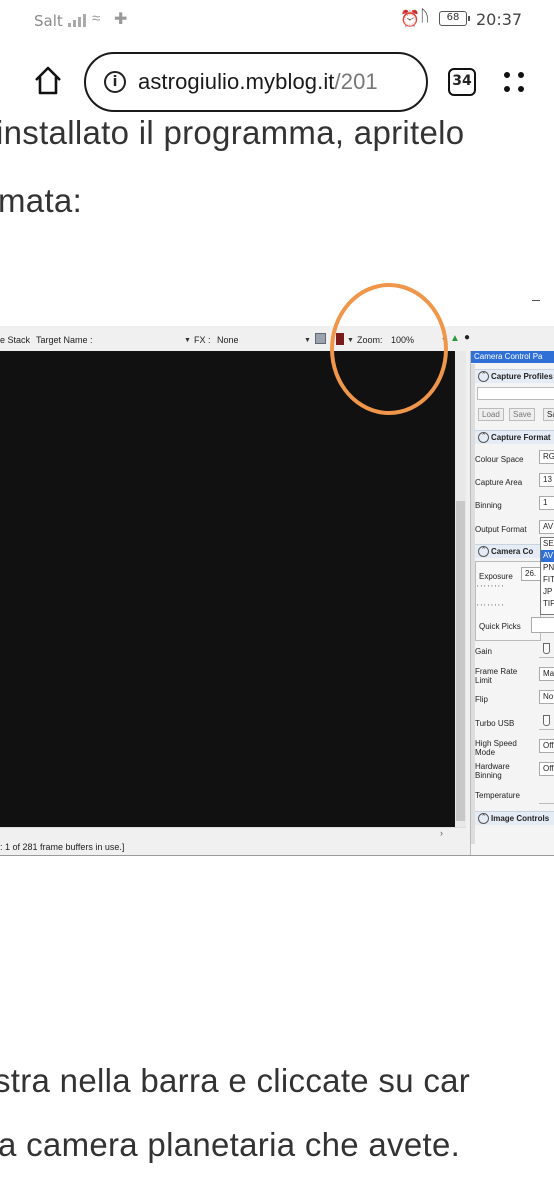 This screenshot has width=554, height=1200. I want to click on panel-title: Camera Control Pa, so click(512, 357).